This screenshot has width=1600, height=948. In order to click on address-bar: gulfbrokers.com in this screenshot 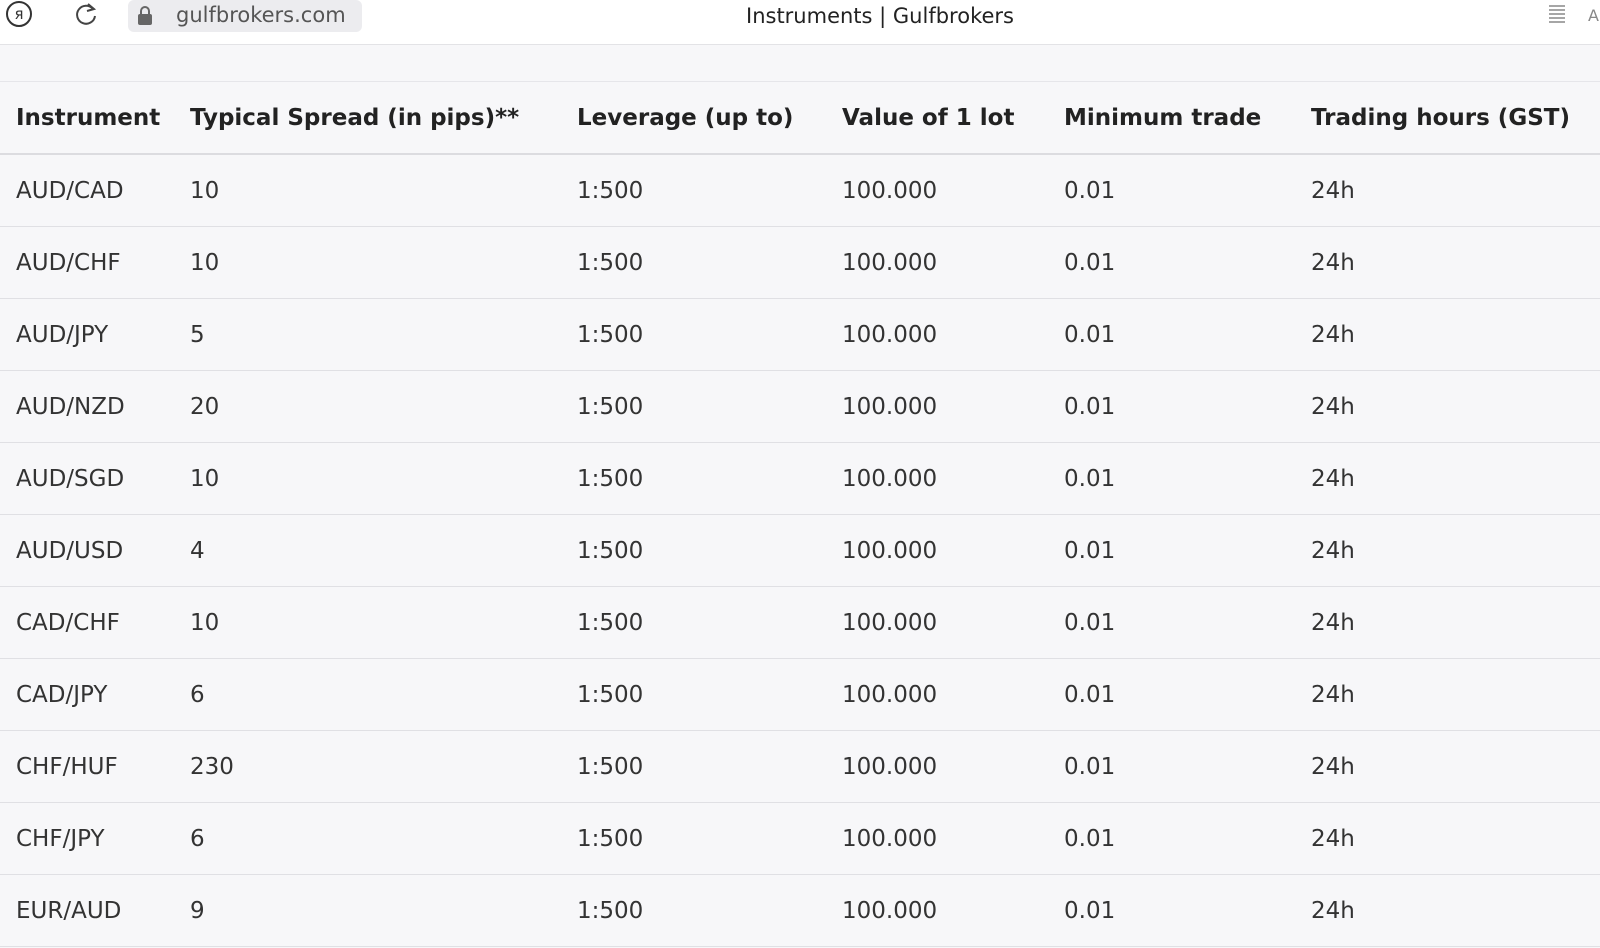, I will do `click(245, 16)`.